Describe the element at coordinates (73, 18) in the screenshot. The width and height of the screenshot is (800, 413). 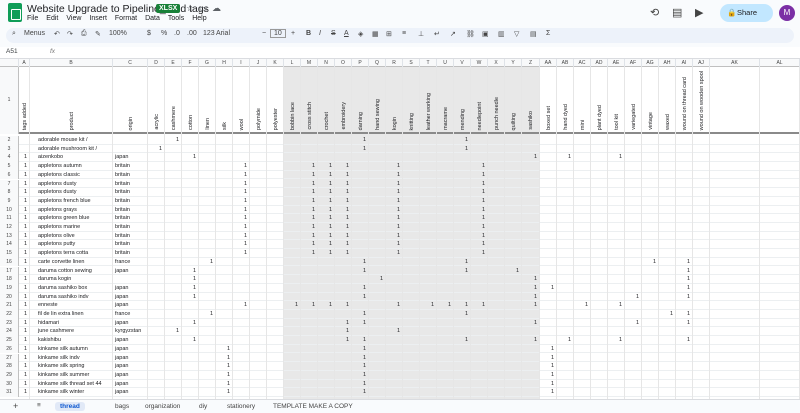
I see `menu-item-view: View` at that location.